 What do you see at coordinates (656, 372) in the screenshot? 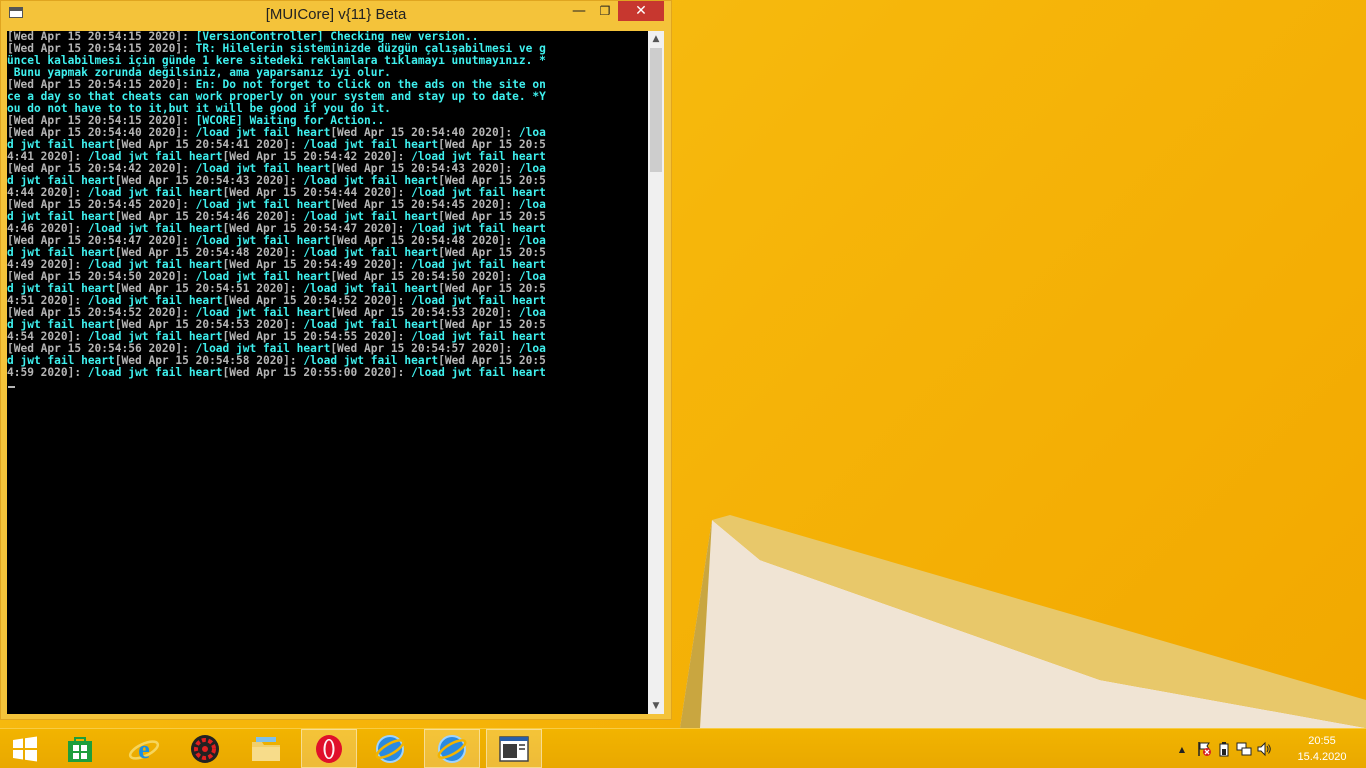
I see `vertical-scrollbar: ▲ ▼` at bounding box center [656, 372].